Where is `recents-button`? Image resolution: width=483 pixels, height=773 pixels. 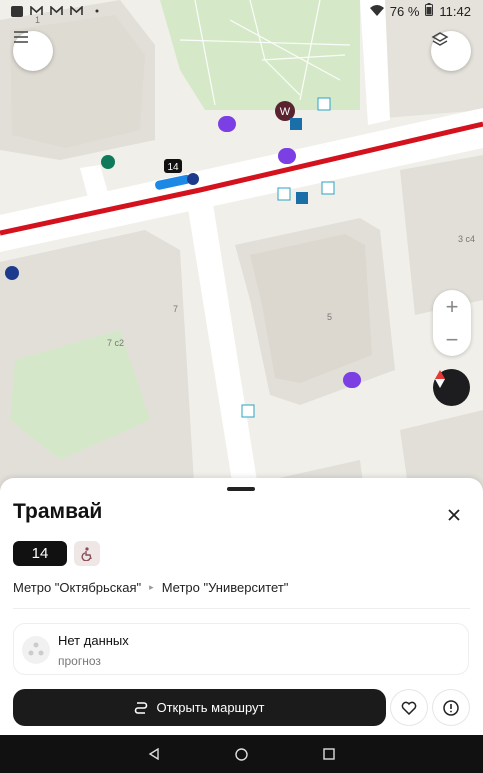
recents-button is located at coordinates (329, 754).